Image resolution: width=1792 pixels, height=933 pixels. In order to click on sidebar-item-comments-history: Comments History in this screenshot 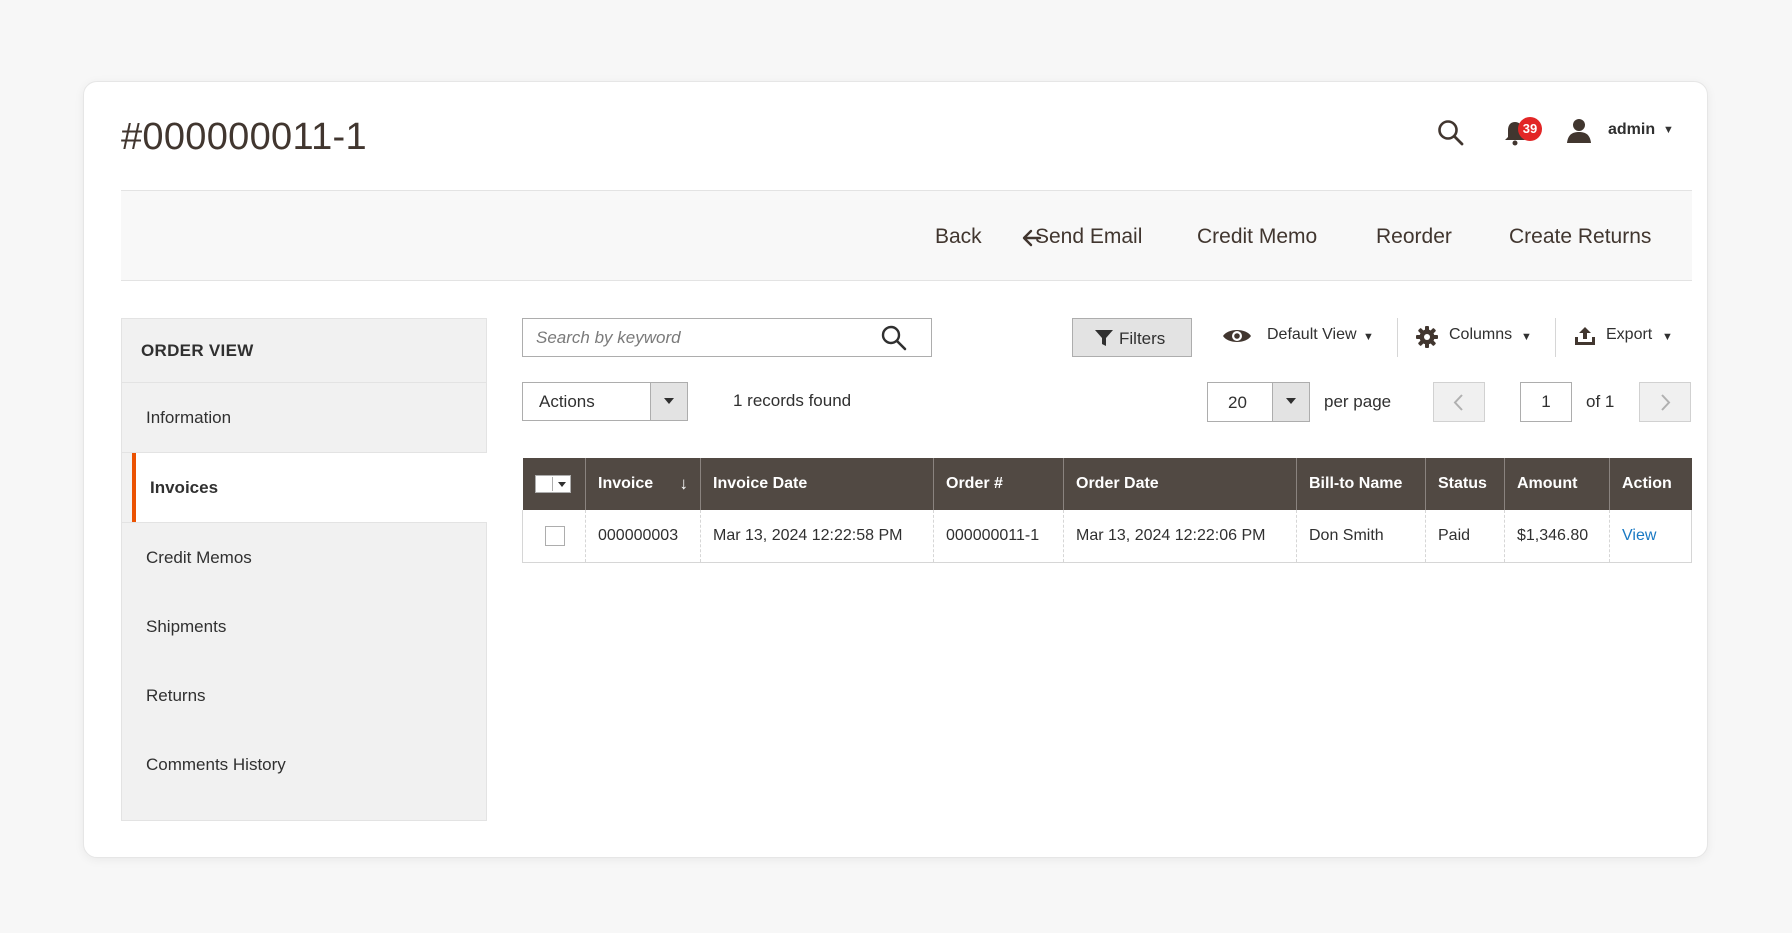, I will do `click(304, 764)`.